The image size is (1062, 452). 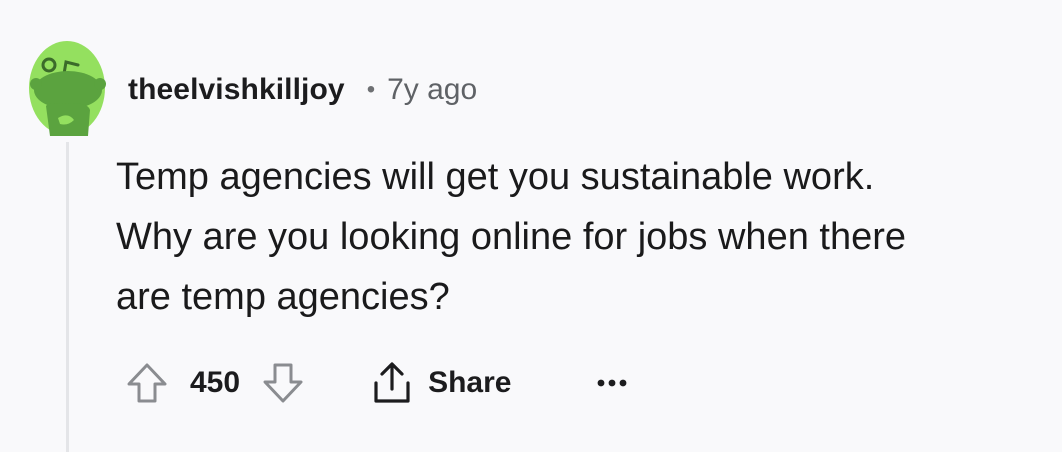 I want to click on comment-action-bar: 450 Share, so click(x=375, y=383).